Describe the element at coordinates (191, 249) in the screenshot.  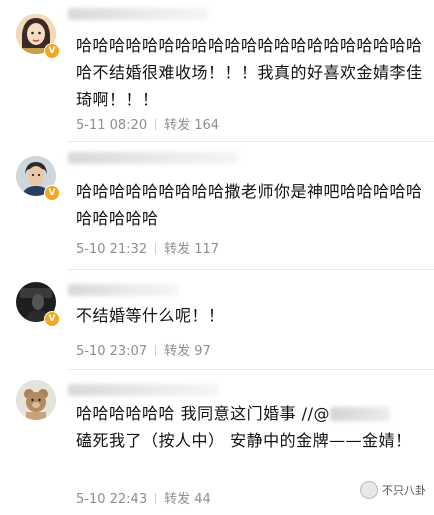
I see `repost-link: 转发 117` at that location.